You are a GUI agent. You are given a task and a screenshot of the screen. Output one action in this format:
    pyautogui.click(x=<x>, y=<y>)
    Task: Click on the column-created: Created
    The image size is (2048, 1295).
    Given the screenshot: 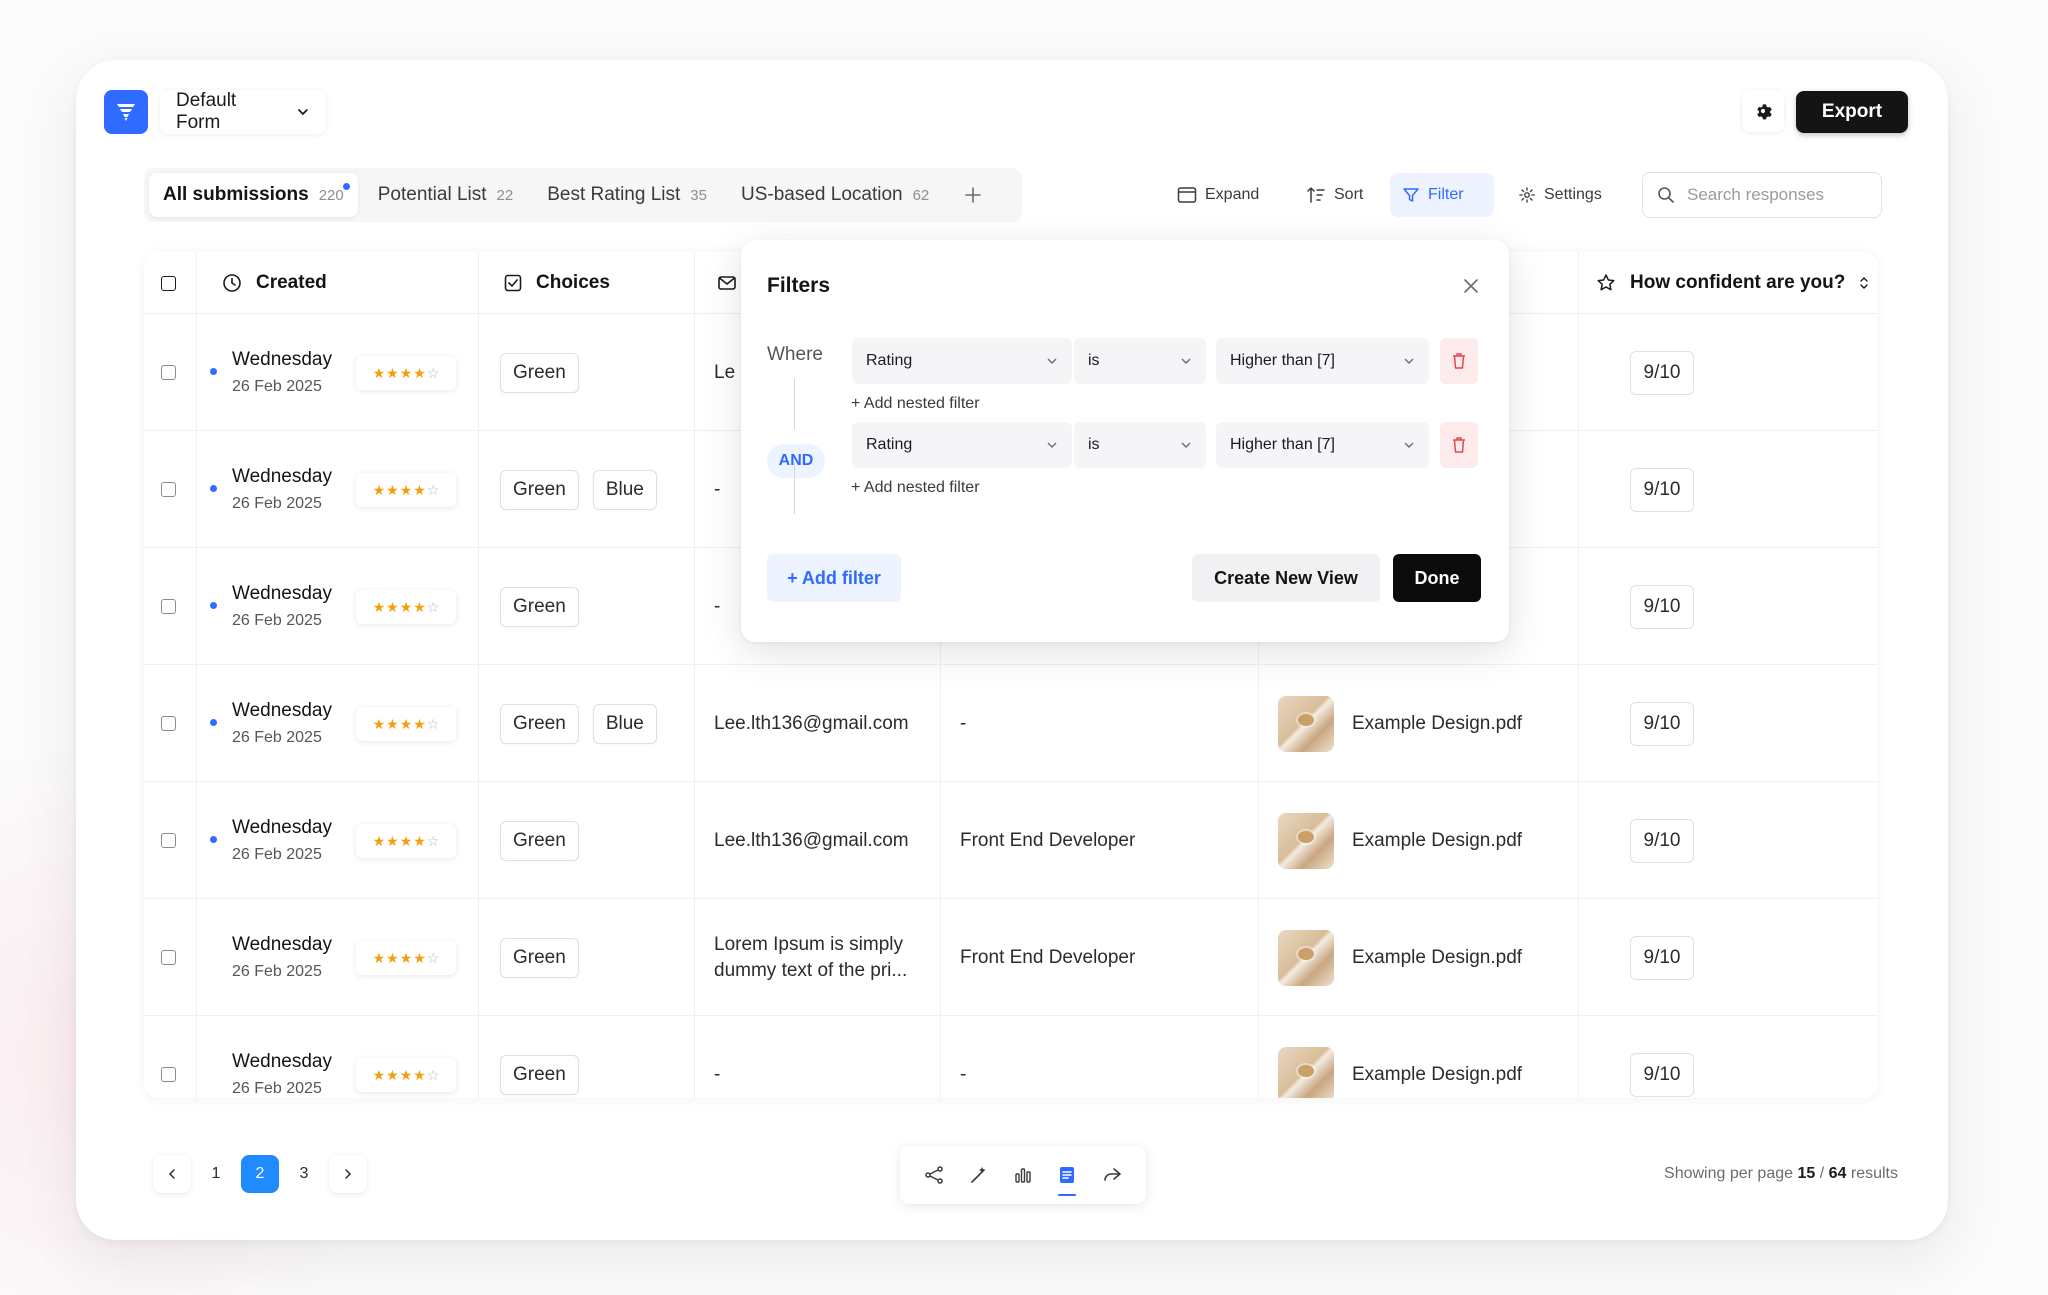 What is the action you would take?
    pyautogui.click(x=274, y=283)
    